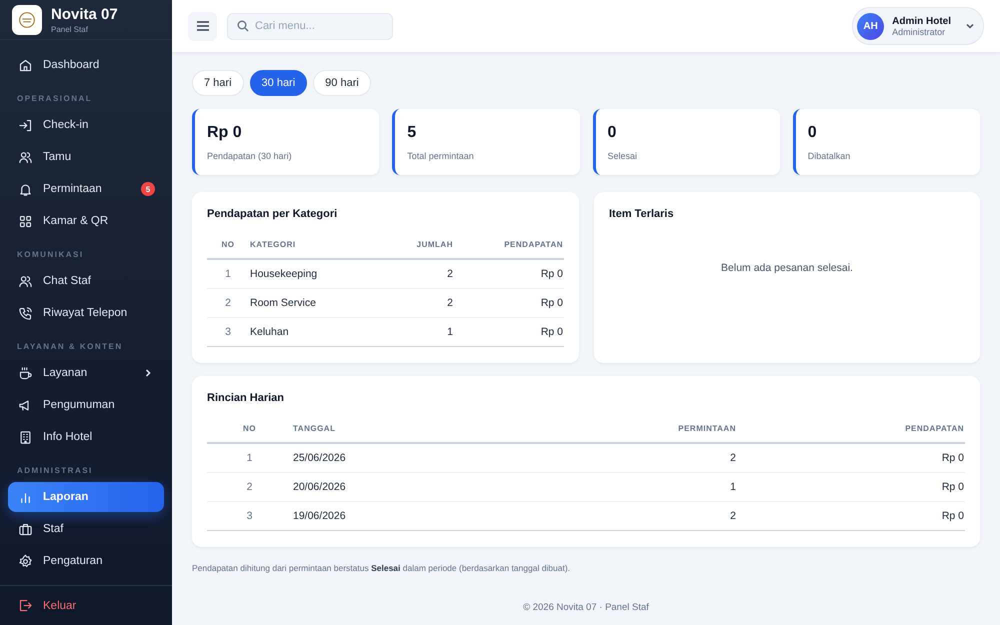 The width and height of the screenshot is (1000, 625). I want to click on sidebar-item: Info Hotel, so click(86, 437).